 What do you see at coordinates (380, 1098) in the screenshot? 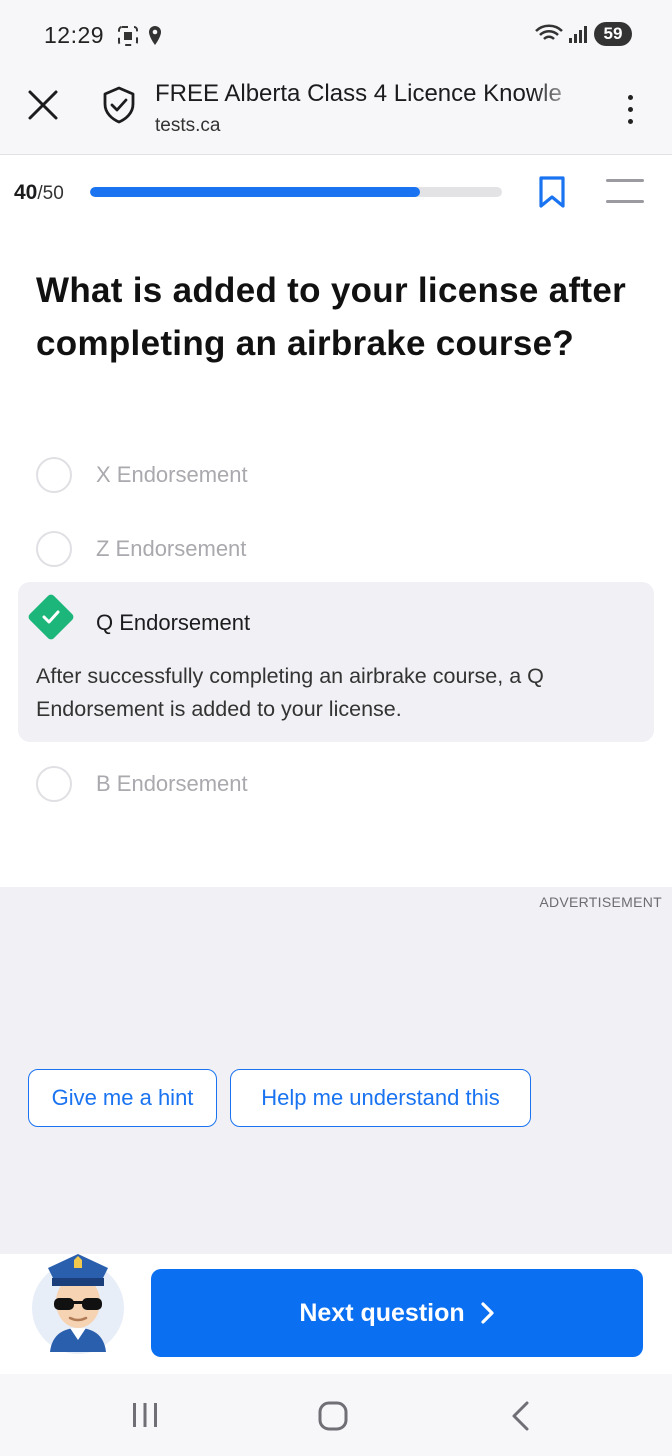
I see `help-understand-button: Help me understand this` at bounding box center [380, 1098].